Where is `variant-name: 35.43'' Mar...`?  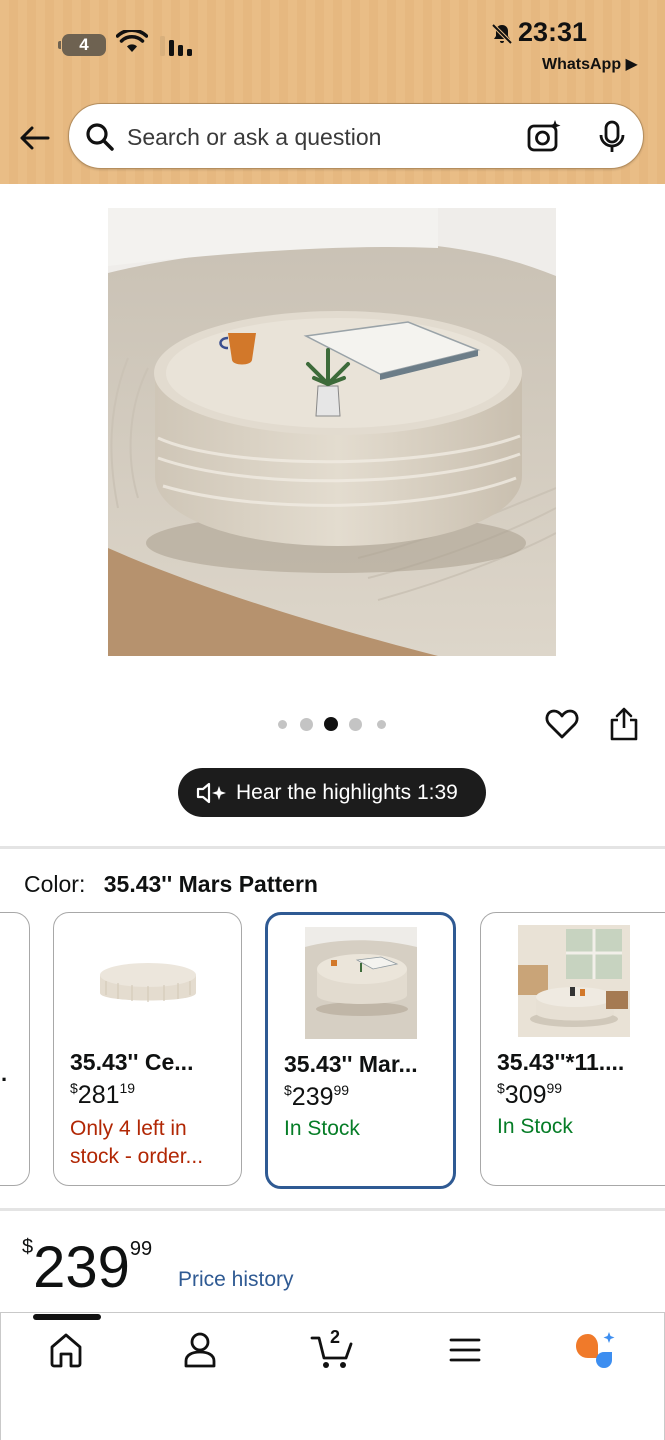
variant-name: 35.43'' Mar... is located at coordinates (351, 1064).